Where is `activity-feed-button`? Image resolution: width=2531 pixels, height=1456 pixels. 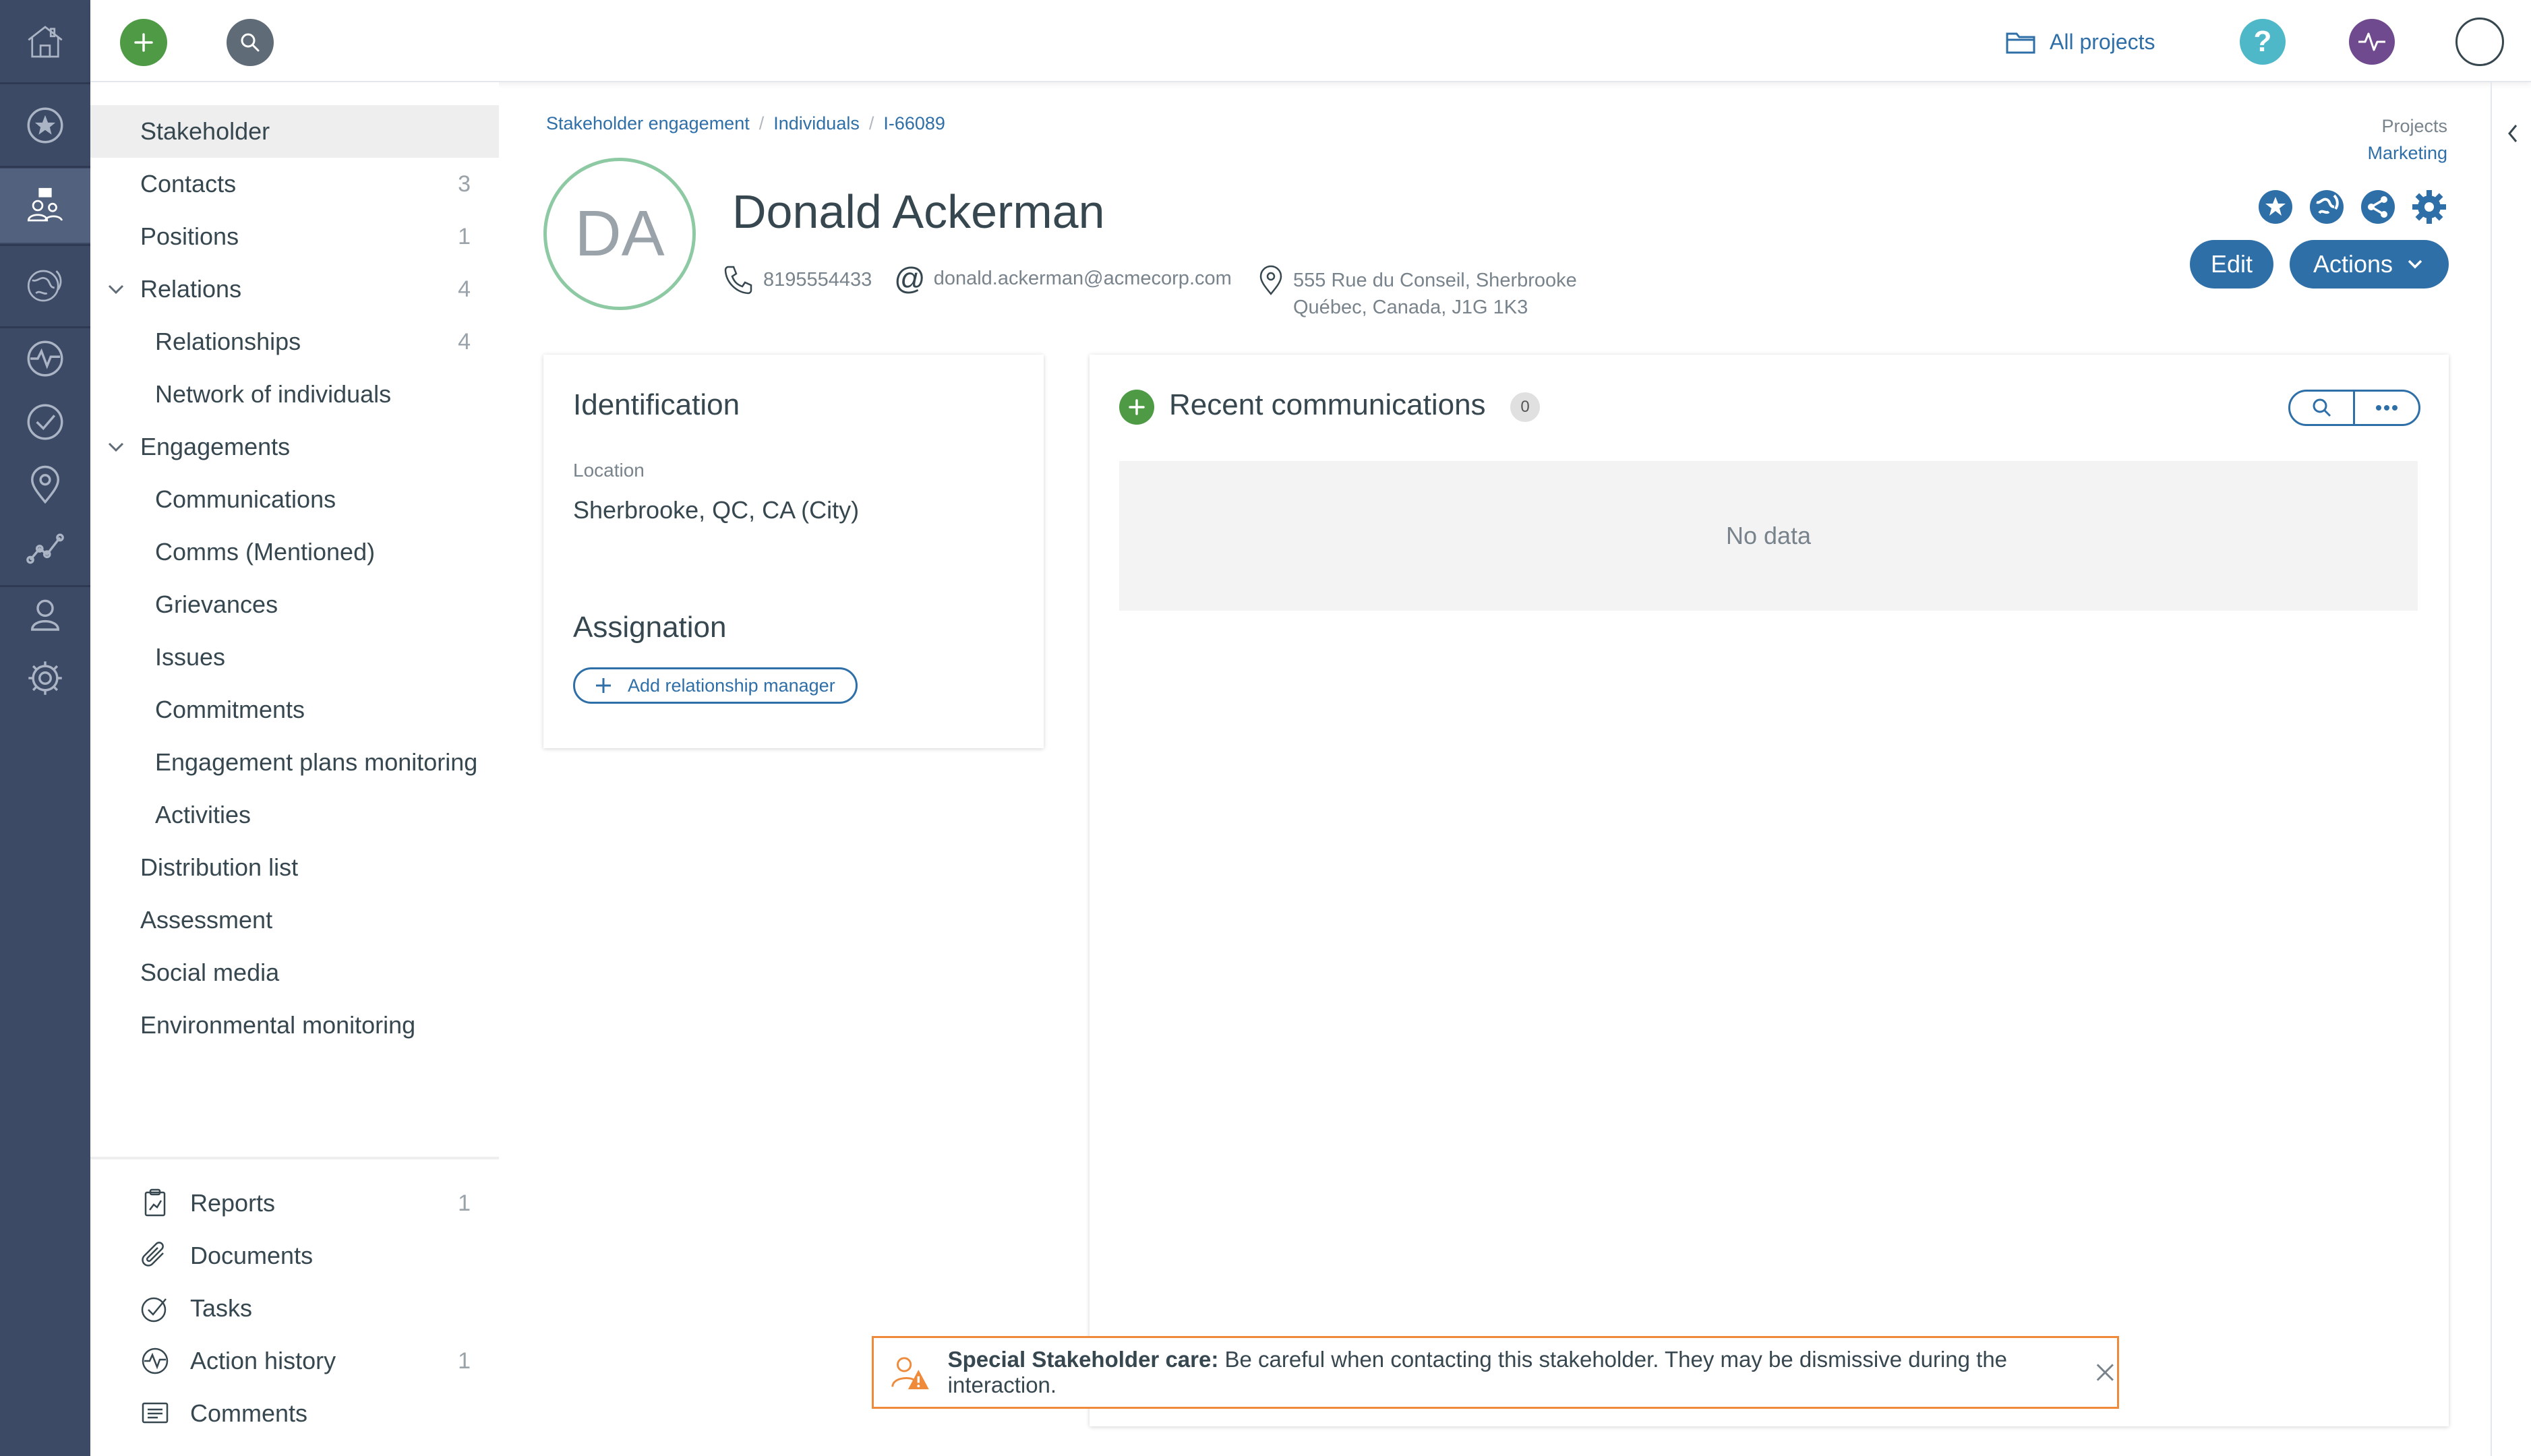 activity-feed-button is located at coordinates (2372, 42).